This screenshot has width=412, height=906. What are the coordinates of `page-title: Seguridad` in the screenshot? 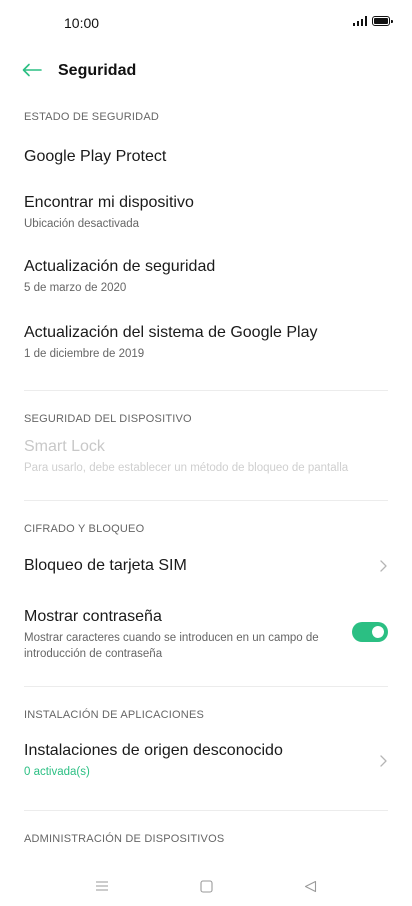 It's located at (97, 70).